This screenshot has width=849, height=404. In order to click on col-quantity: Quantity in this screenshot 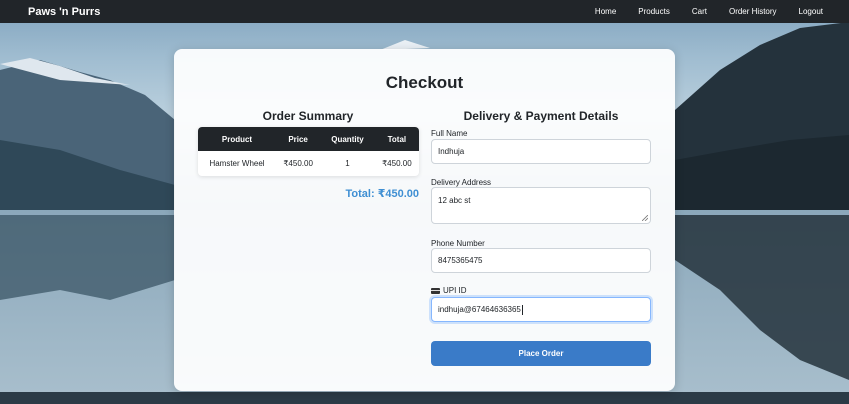, I will do `click(347, 139)`.